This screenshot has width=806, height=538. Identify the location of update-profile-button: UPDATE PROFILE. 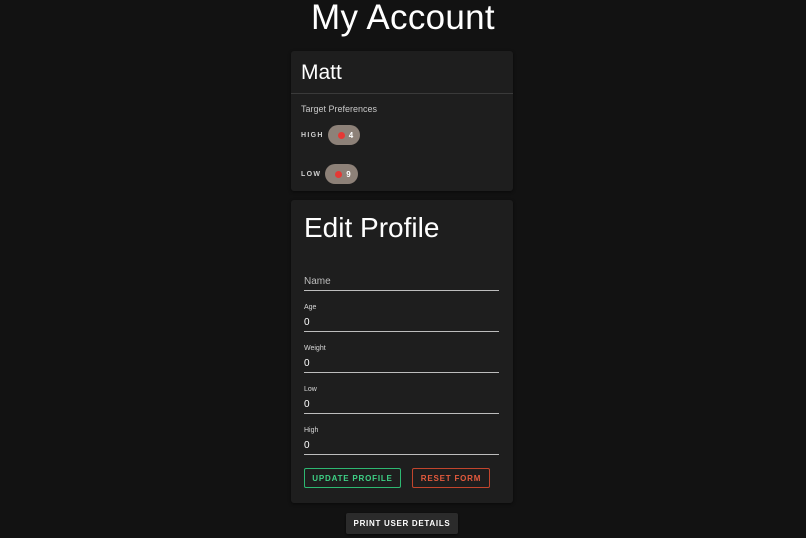
(352, 478).